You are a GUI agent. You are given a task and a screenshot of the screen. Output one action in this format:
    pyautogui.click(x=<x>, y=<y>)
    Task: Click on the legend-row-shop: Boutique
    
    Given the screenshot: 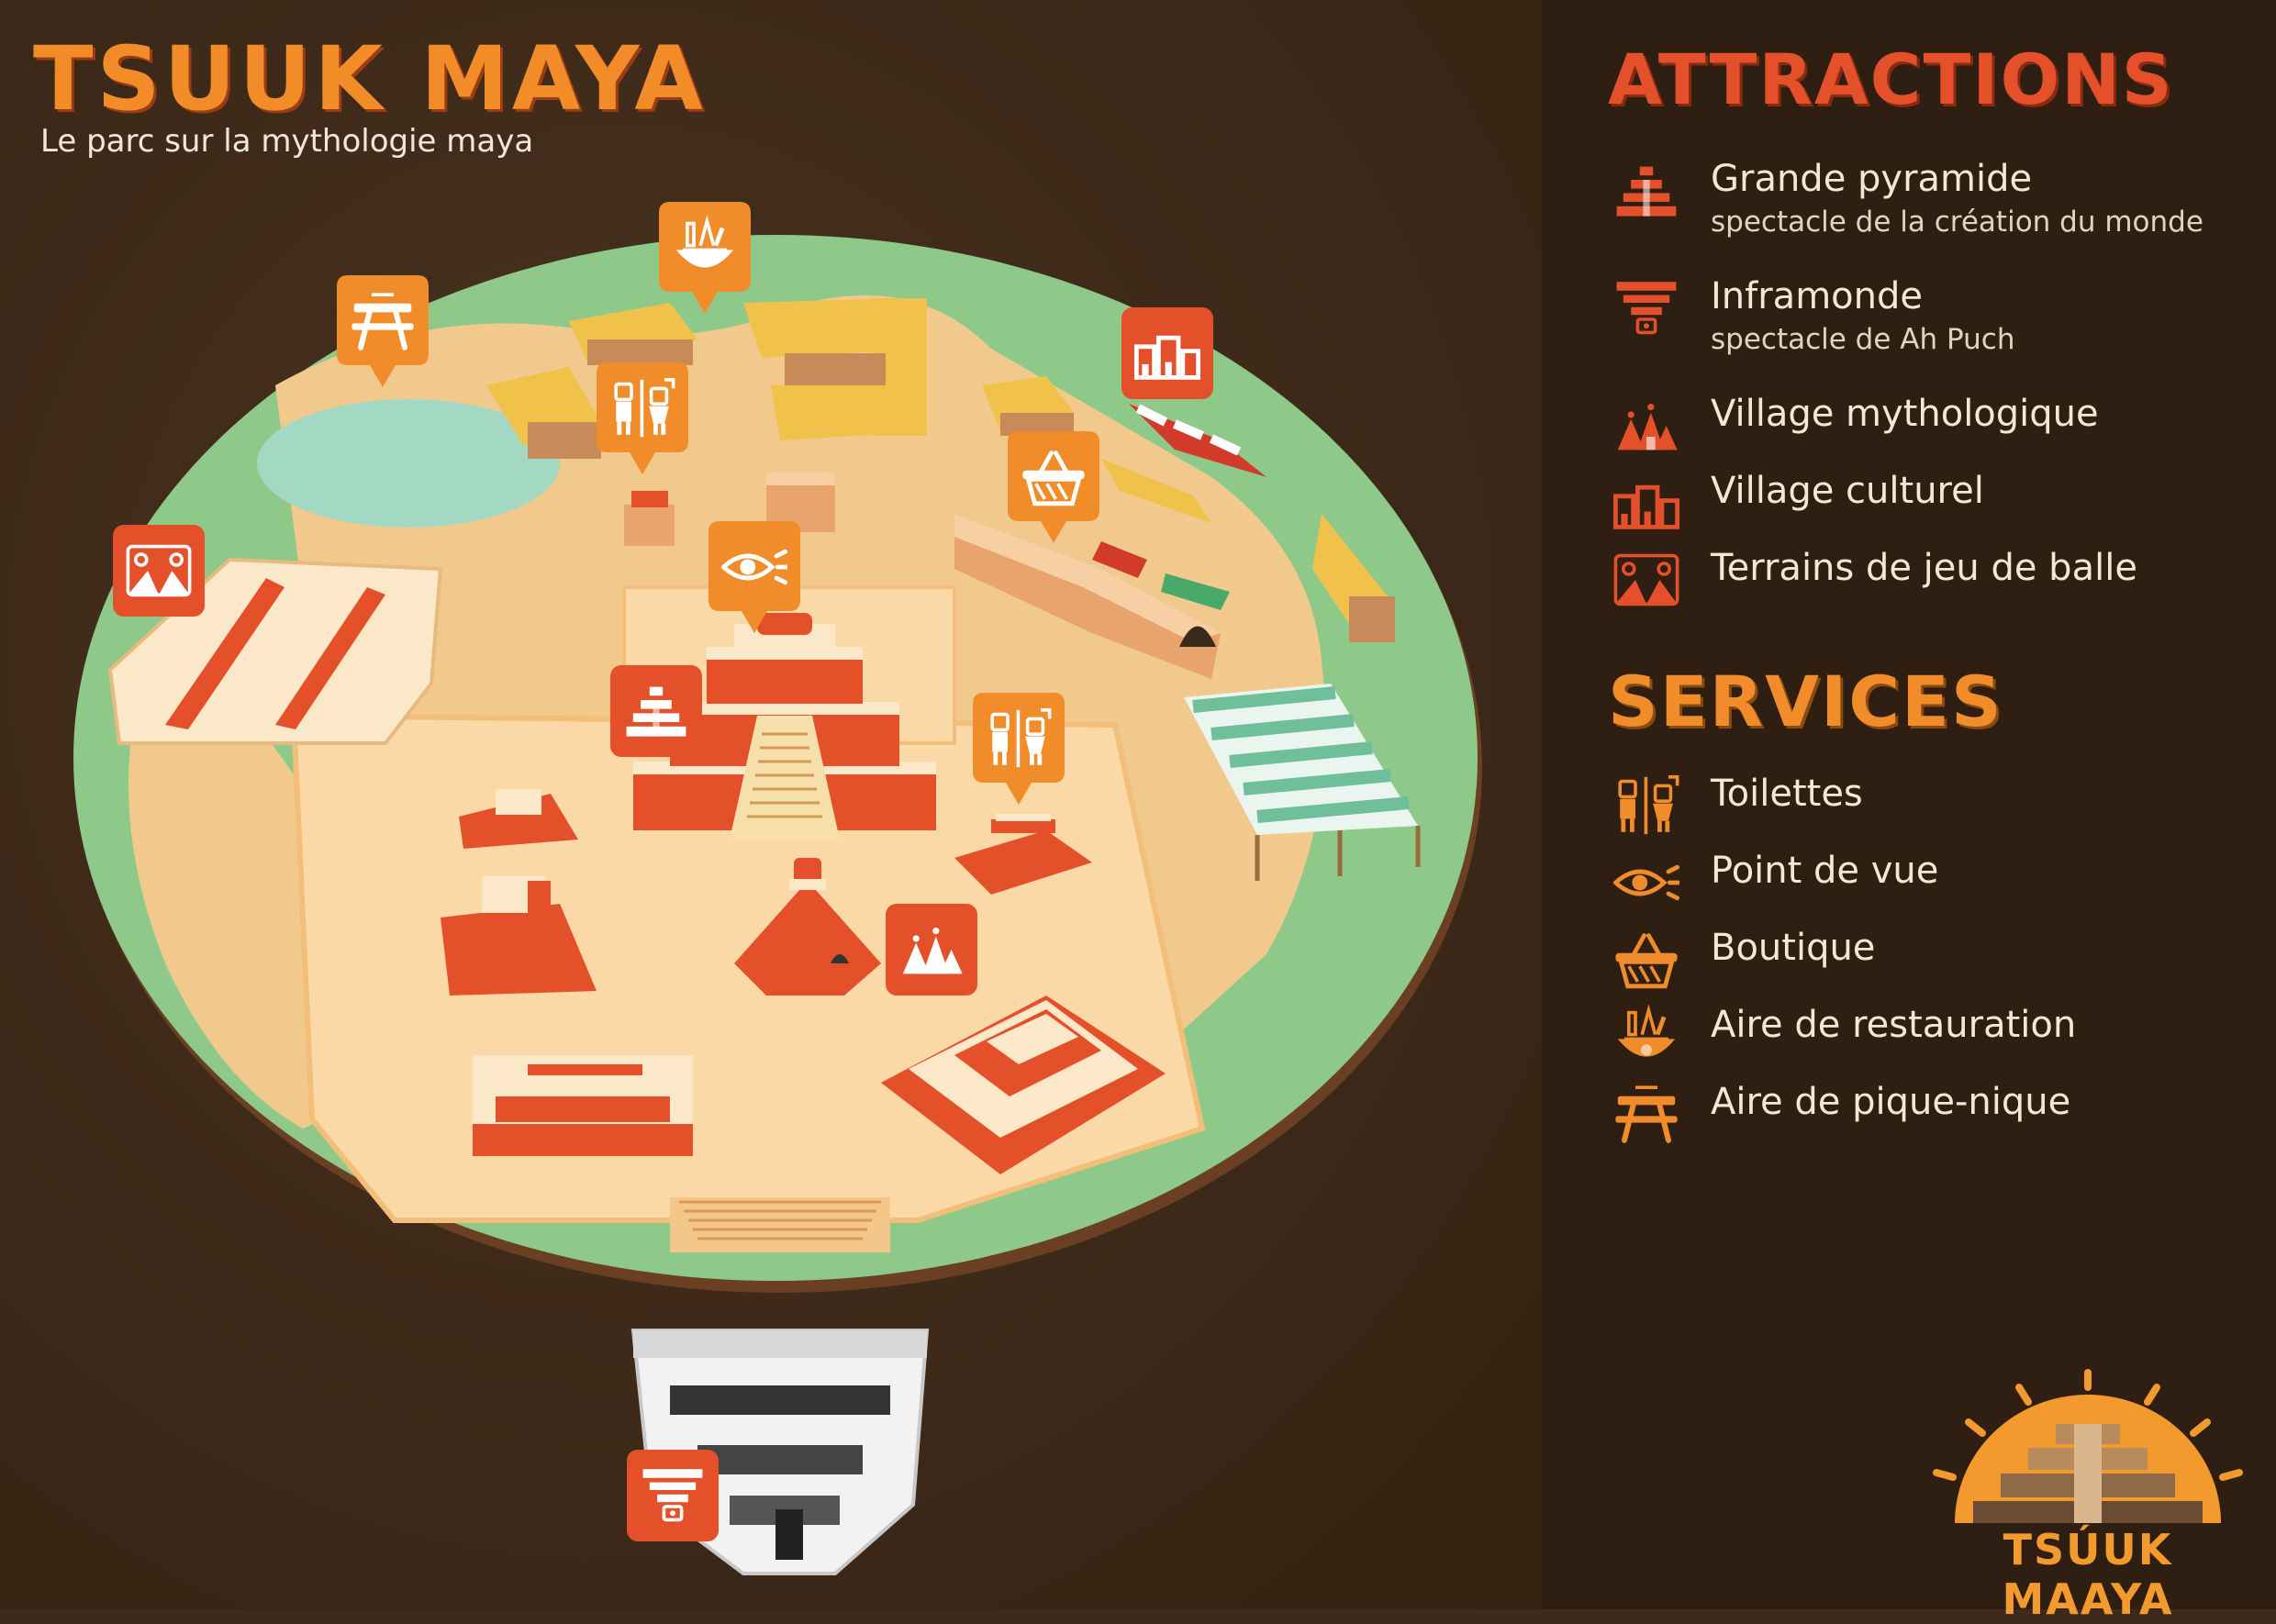 What is the action you would take?
    pyautogui.click(x=1934, y=963)
    